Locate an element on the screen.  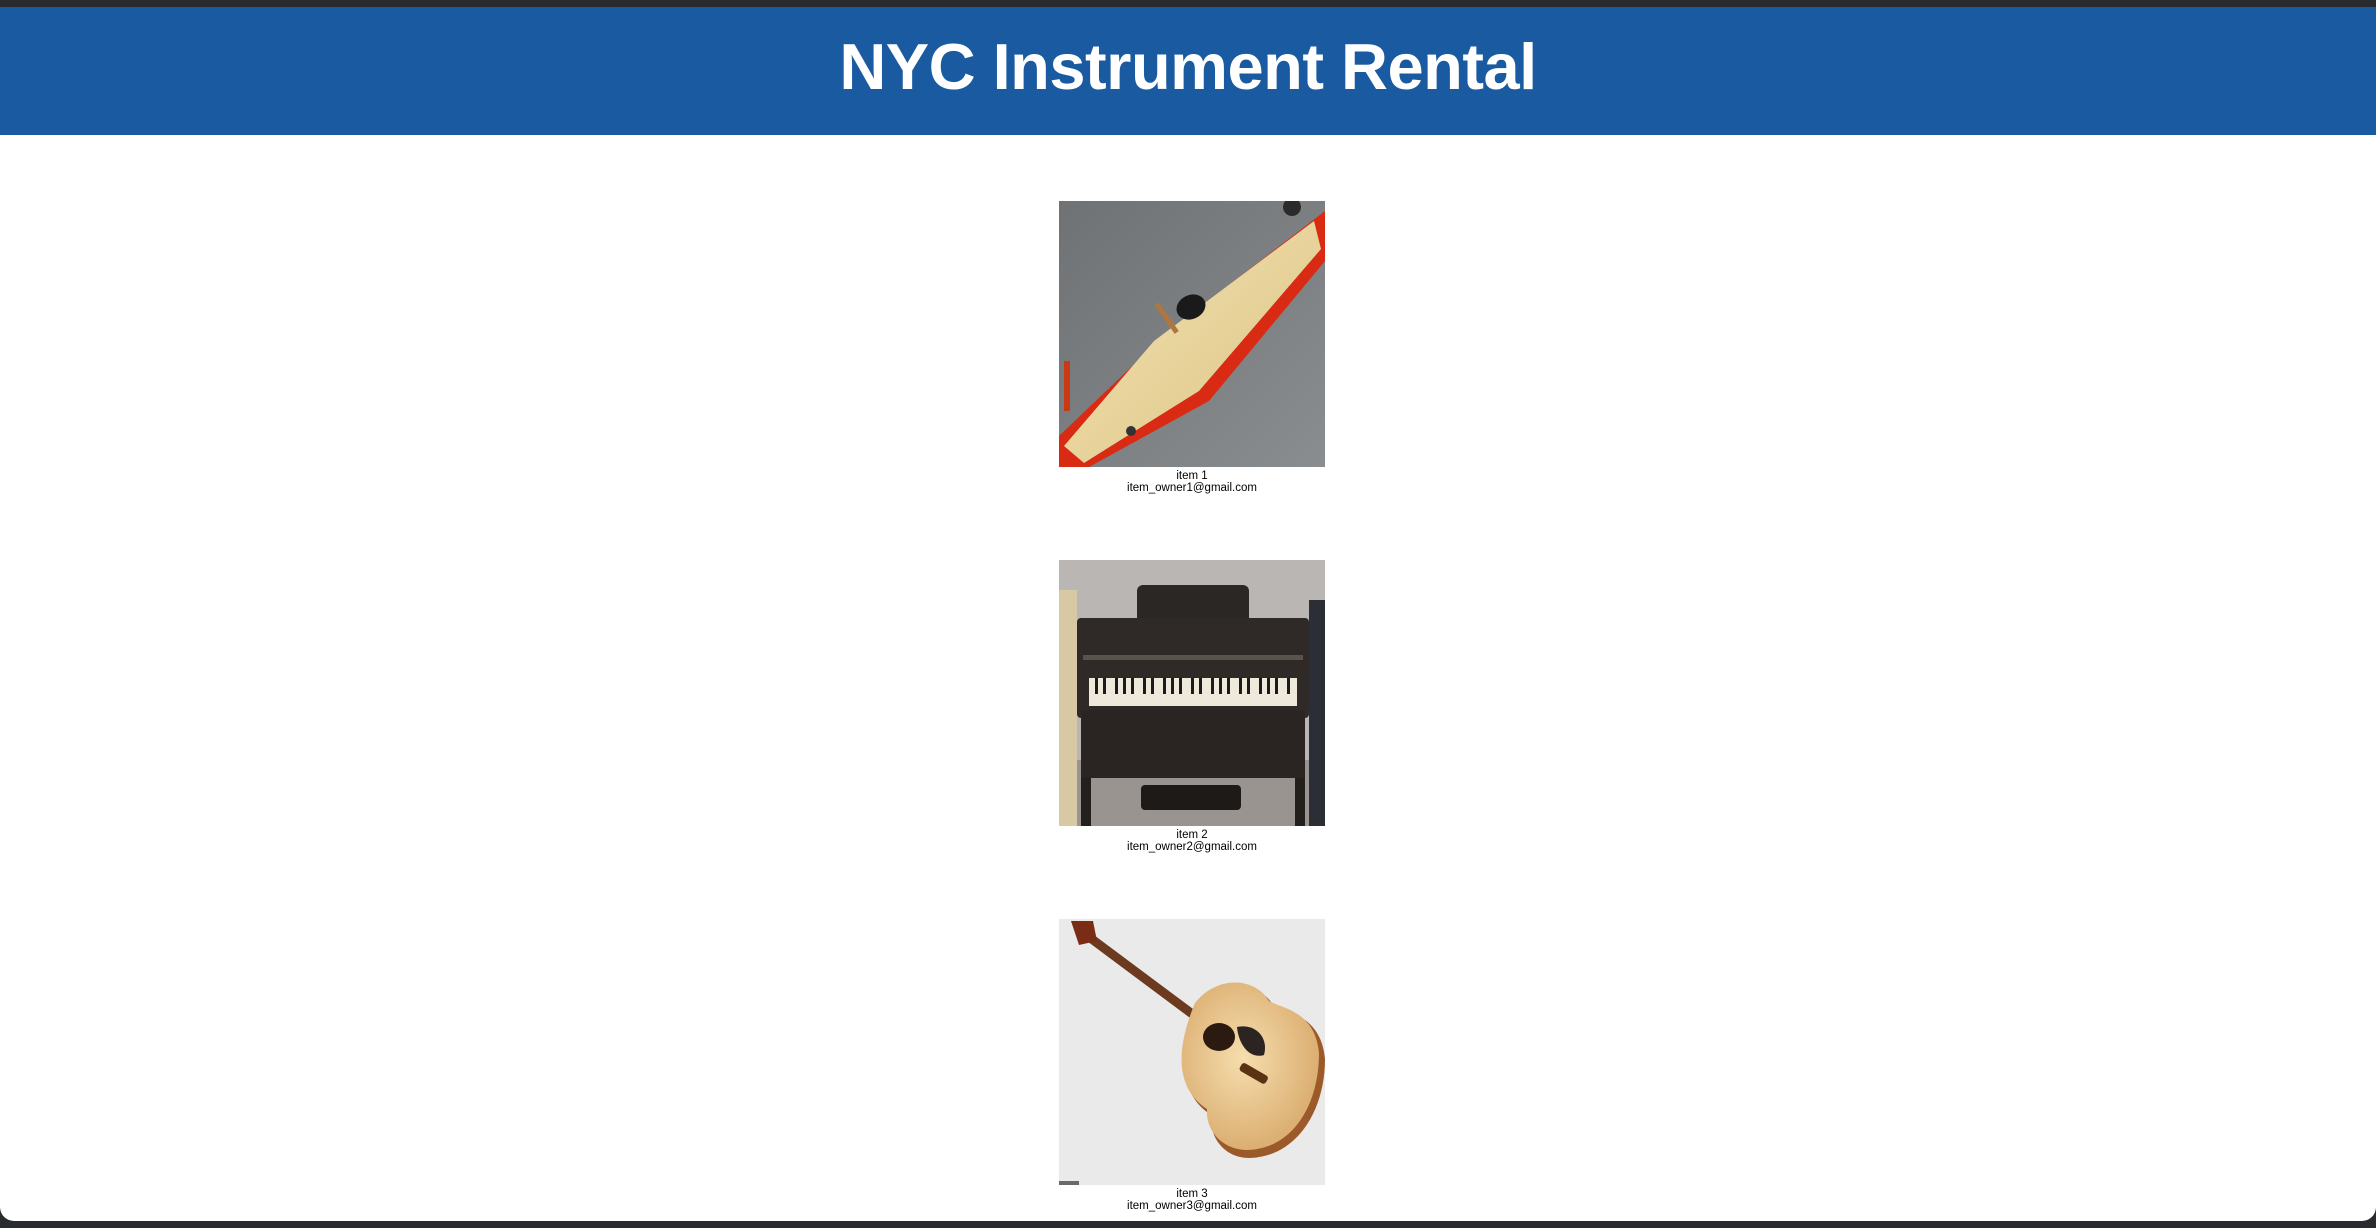
acoustic-guitar-image is located at coordinates (1192, 1052).